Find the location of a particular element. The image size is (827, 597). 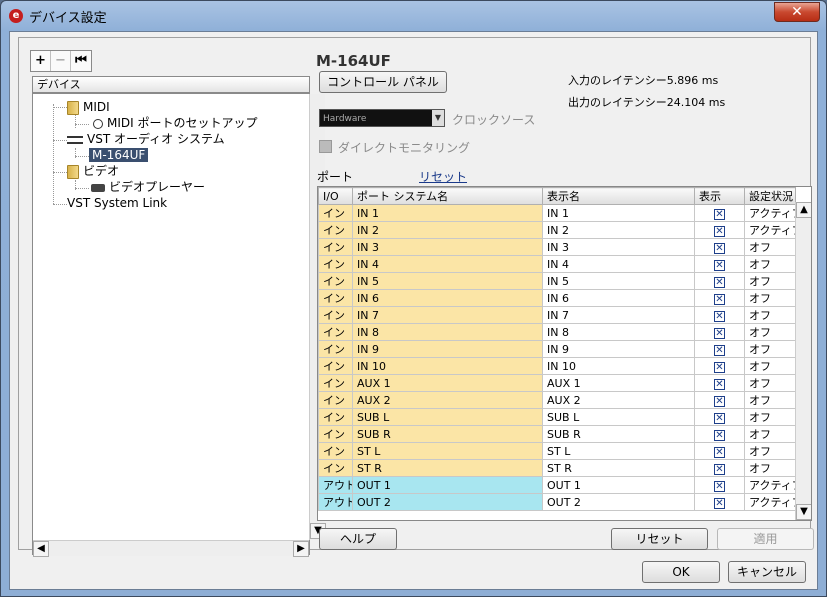

cell-display-name: AUX 2 is located at coordinates (618, 400).